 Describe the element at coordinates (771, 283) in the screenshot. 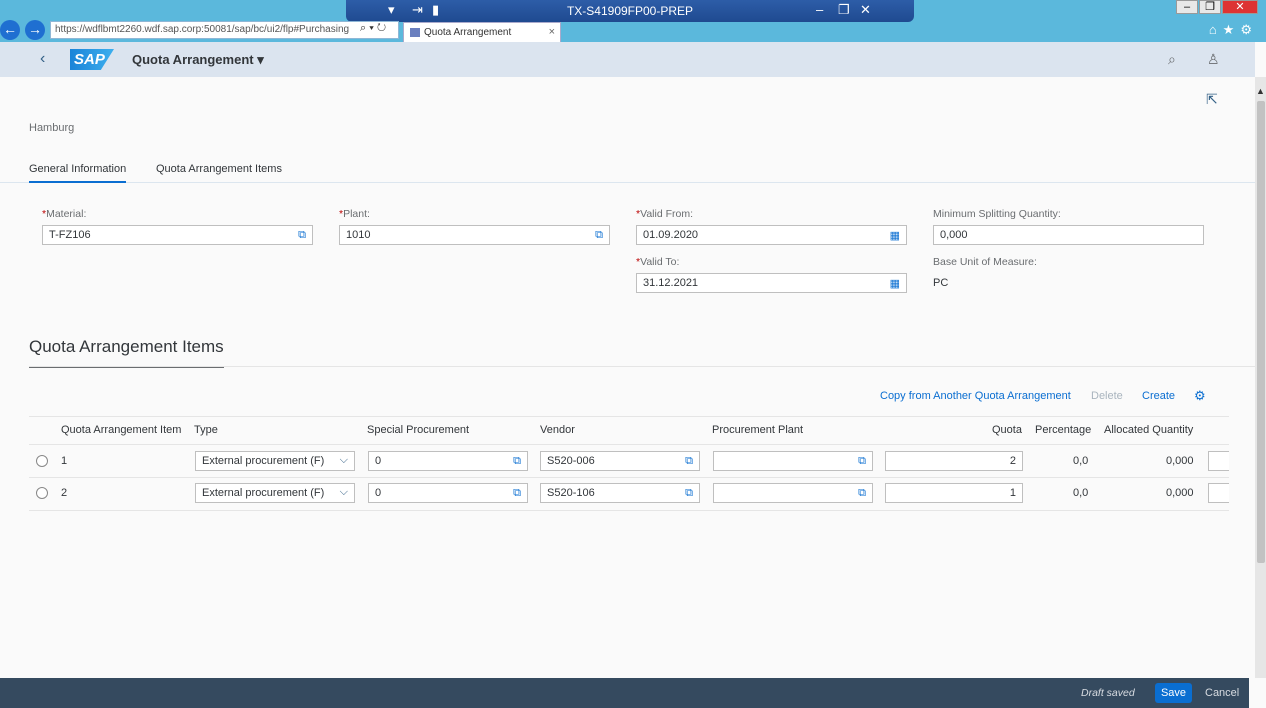

I see `valid-to-field: 31.12.2021 ▦` at that location.